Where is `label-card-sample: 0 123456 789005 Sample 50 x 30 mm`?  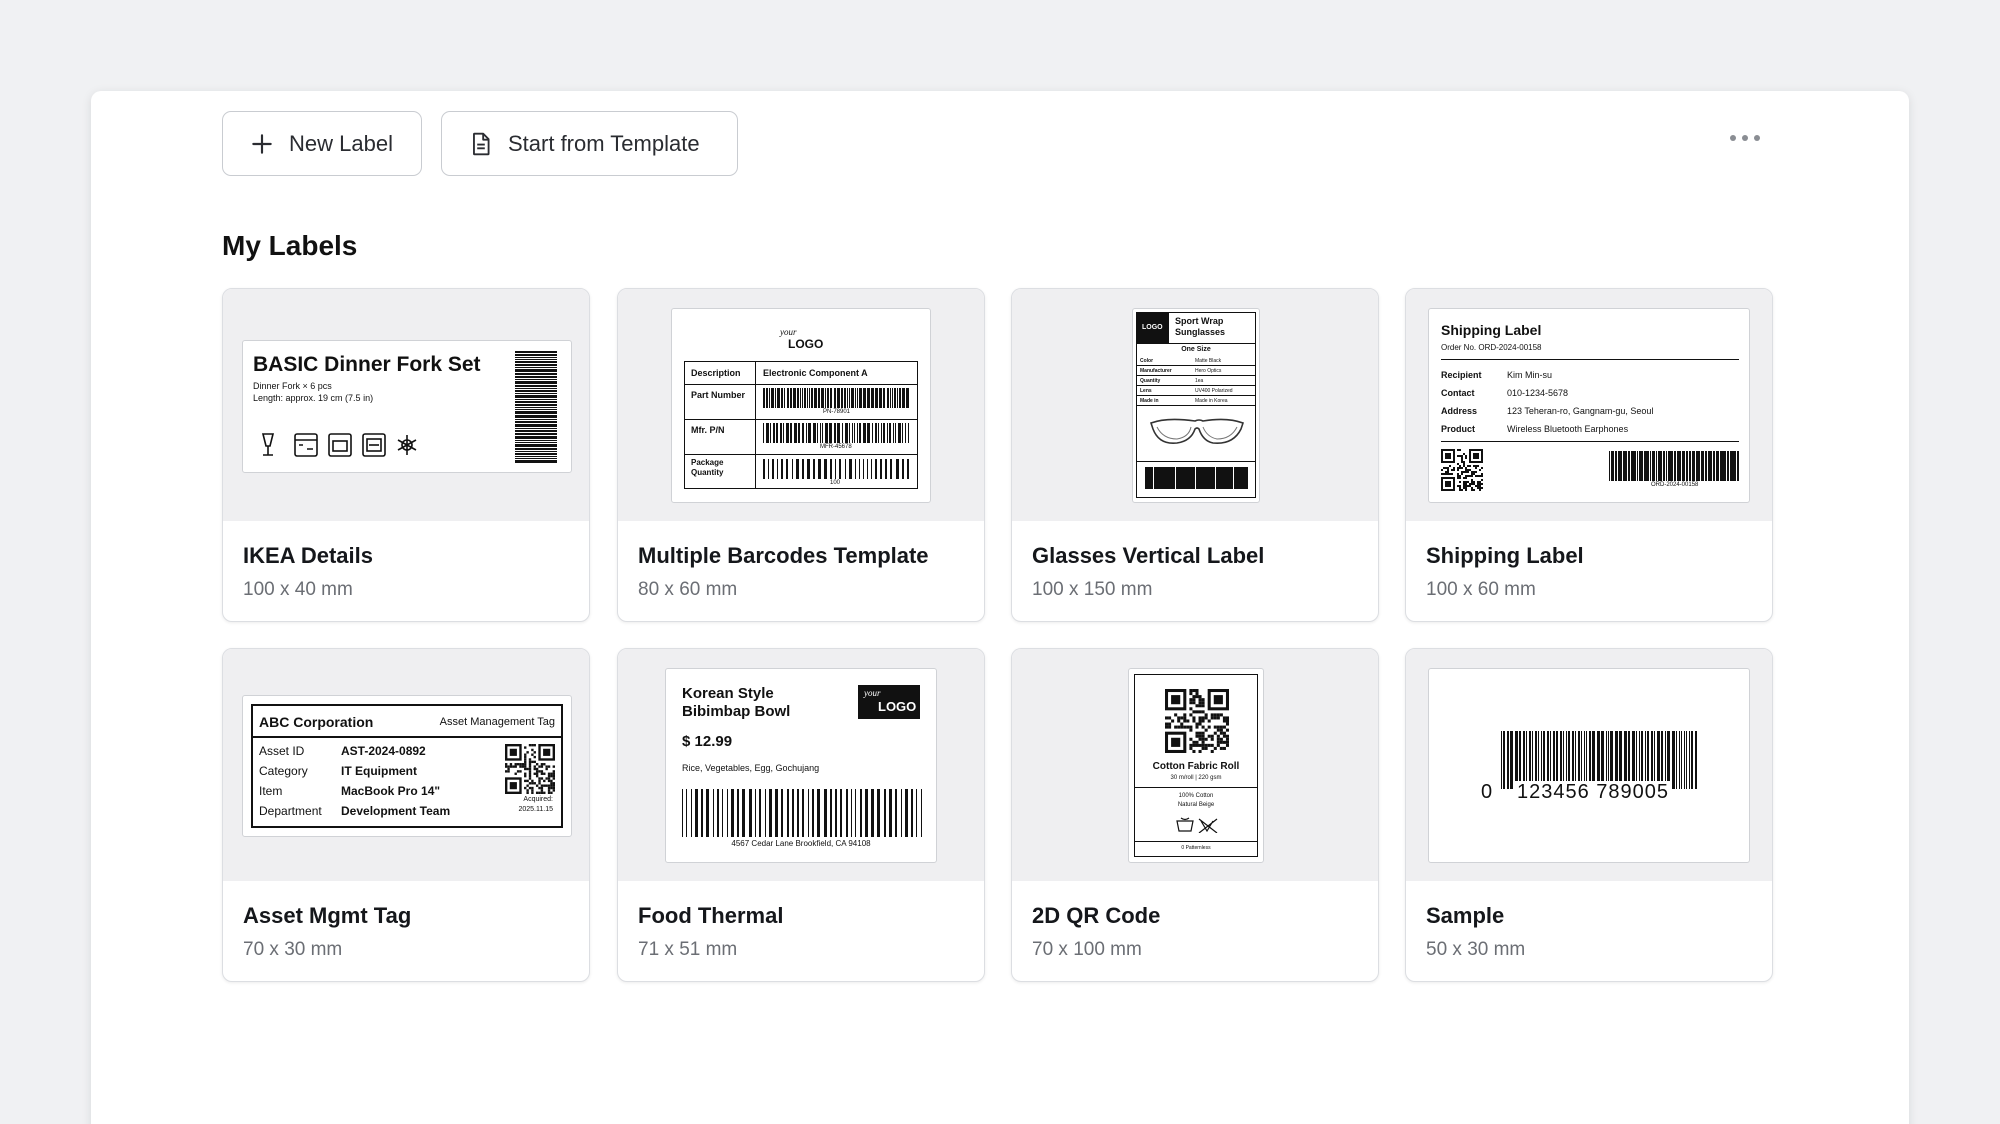
label-card-sample: 0 123456 789005 Sample 50 x 30 mm is located at coordinates (1589, 815).